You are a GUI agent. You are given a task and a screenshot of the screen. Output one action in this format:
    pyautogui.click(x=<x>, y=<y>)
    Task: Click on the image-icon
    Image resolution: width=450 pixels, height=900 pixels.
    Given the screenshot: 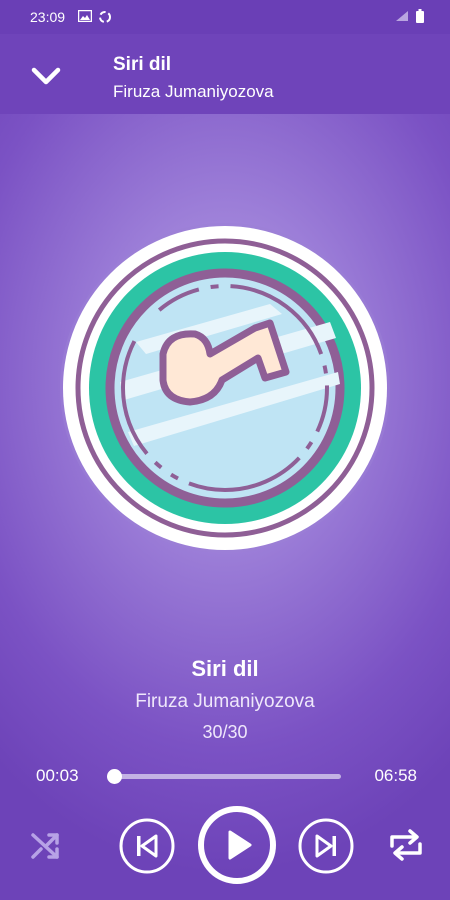 What is the action you would take?
    pyautogui.click(x=85, y=16)
    